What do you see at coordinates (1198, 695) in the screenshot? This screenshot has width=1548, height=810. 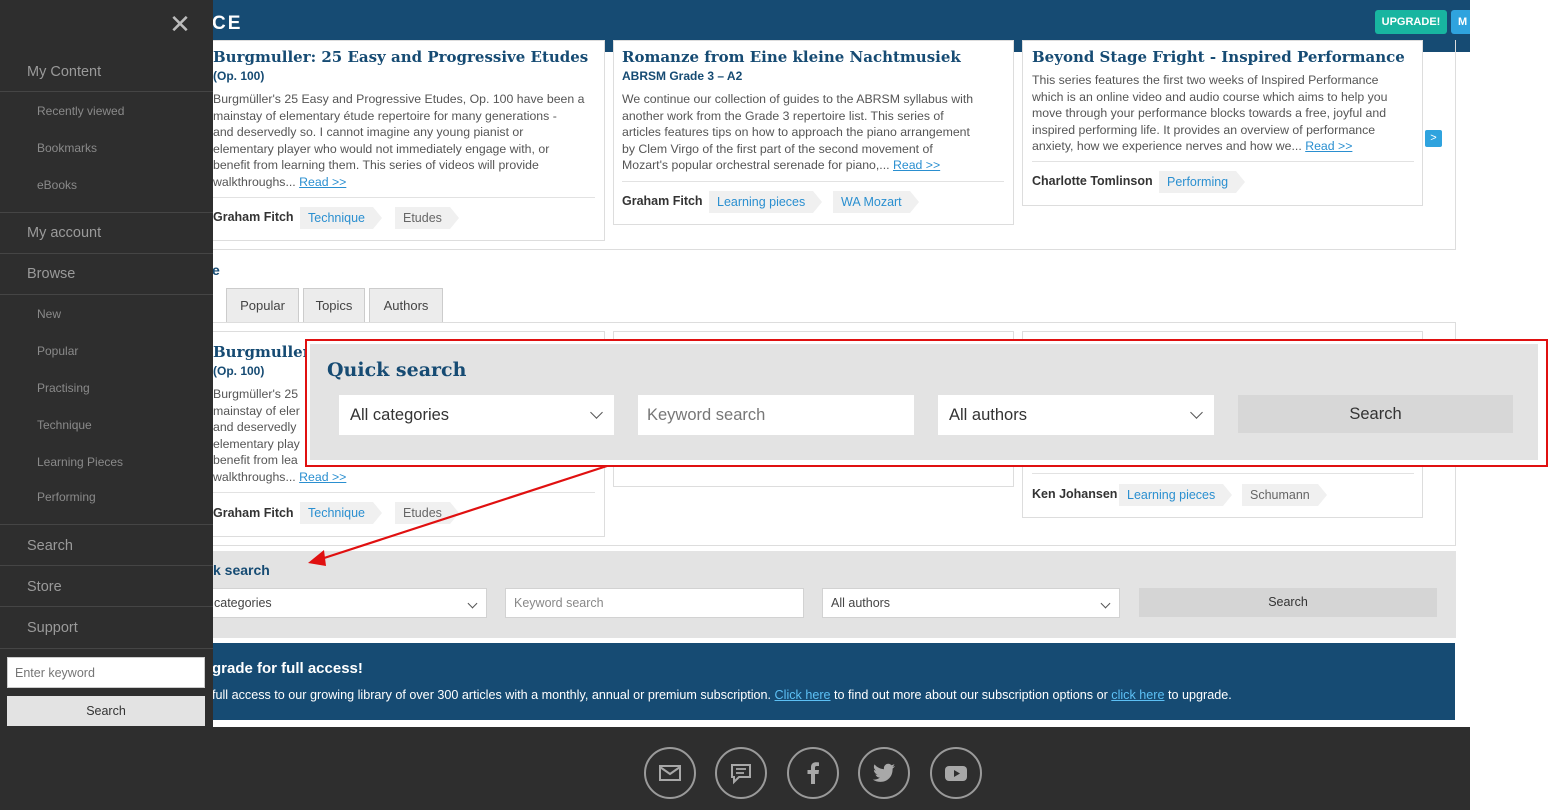 I see `upgrade-text-part: to upgrade.` at bounding box center [1198, 695].